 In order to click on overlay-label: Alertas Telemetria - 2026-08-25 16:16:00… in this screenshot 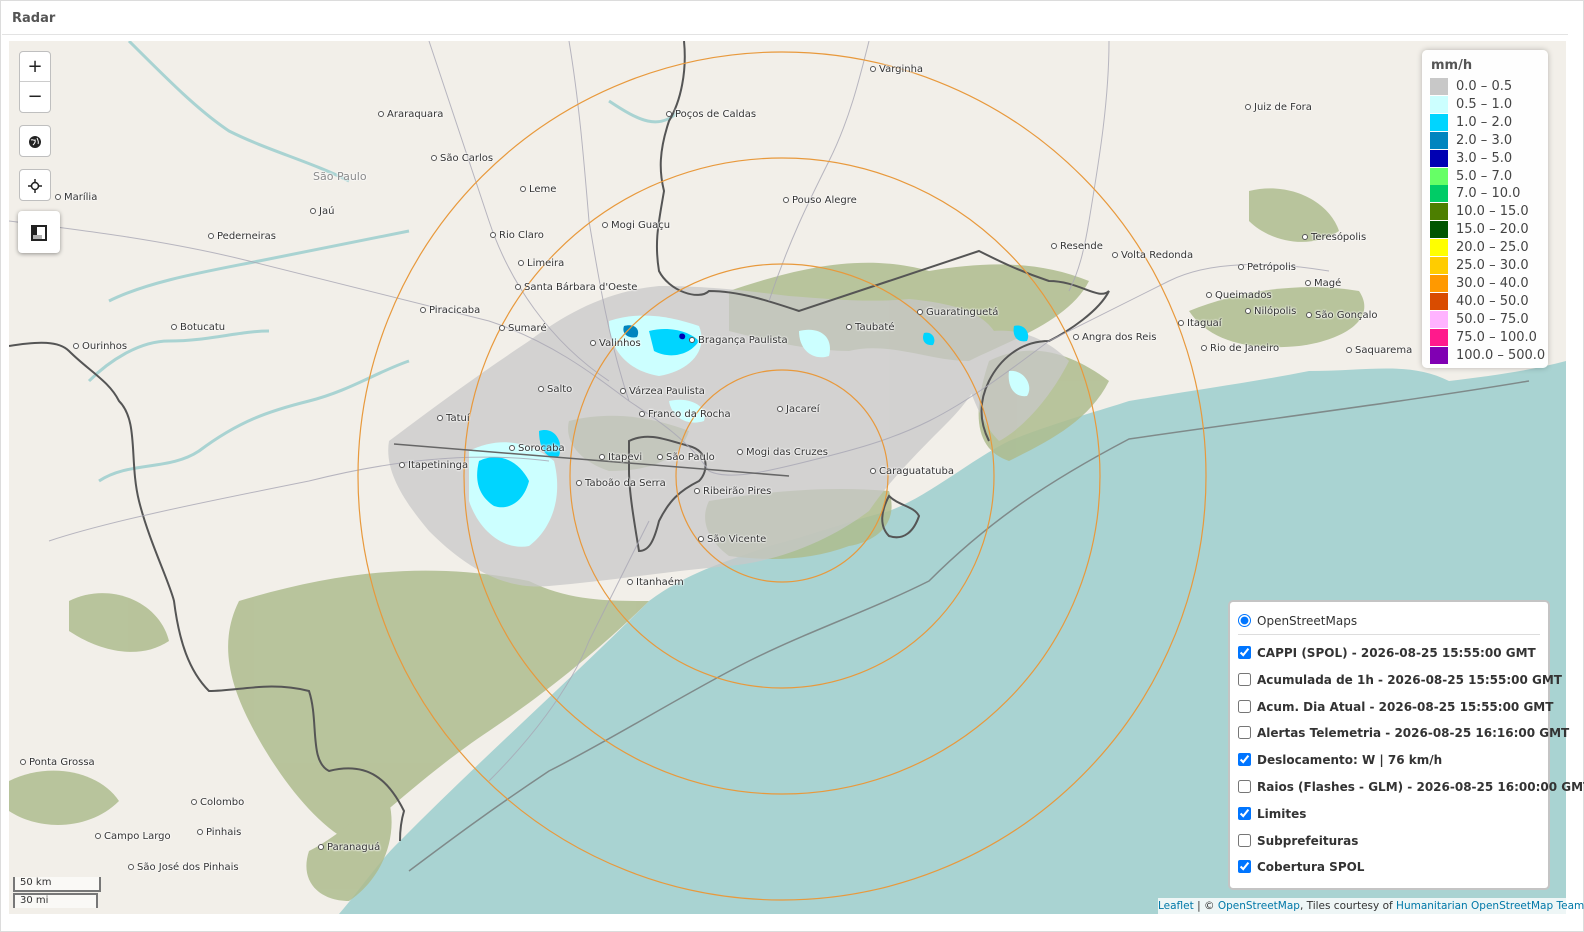, I will do `click(1413, 733)`.